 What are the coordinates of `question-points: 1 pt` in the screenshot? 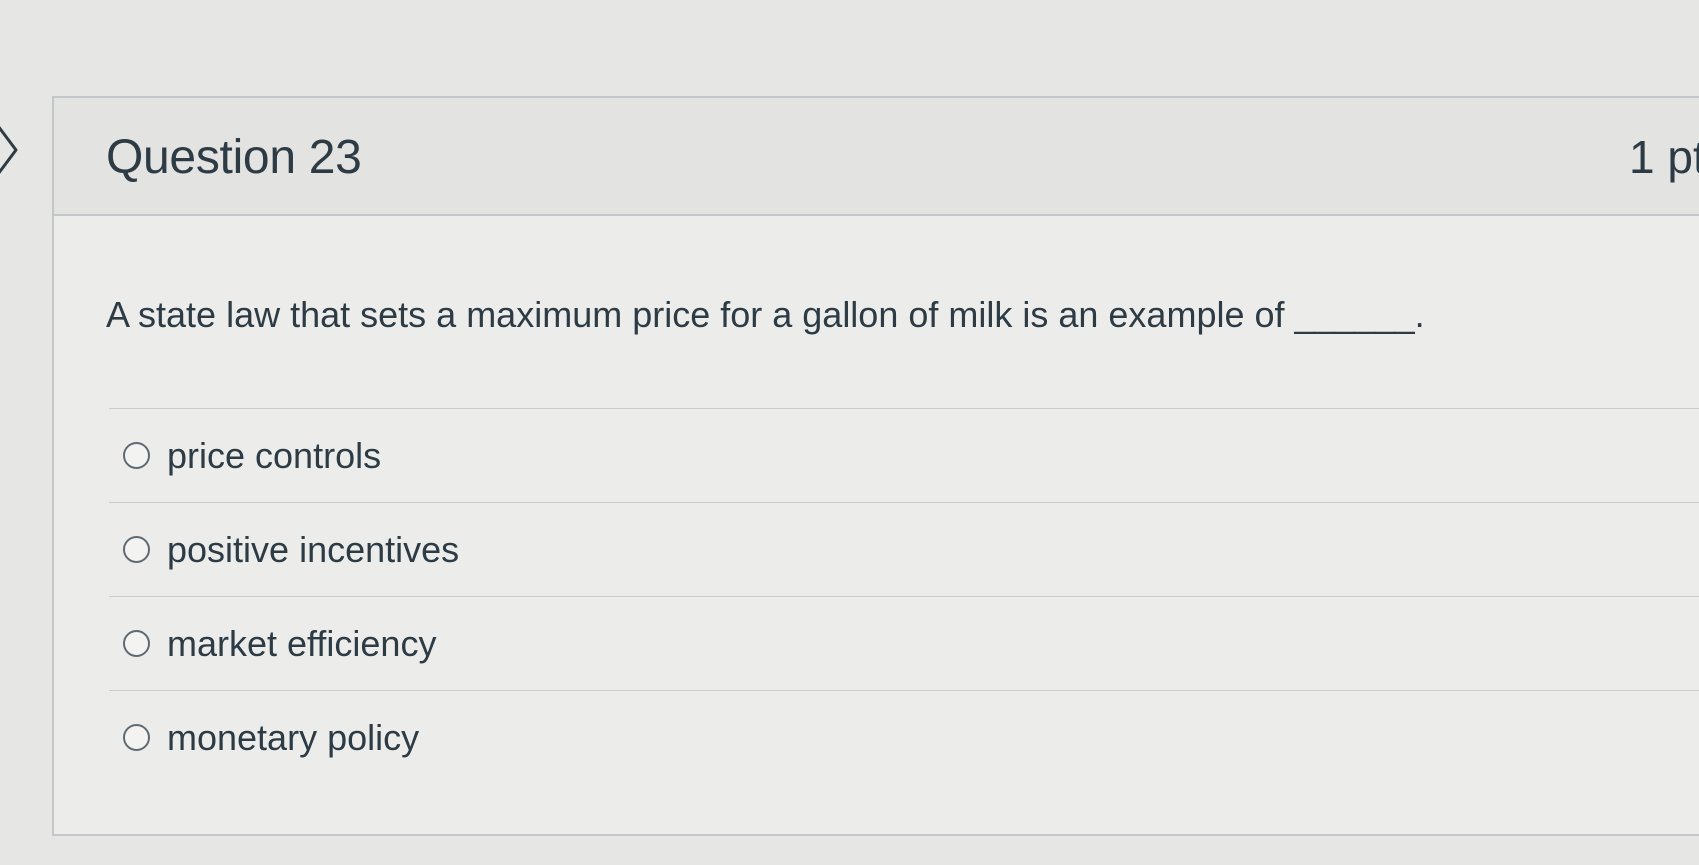 It's located at (1664, 157).